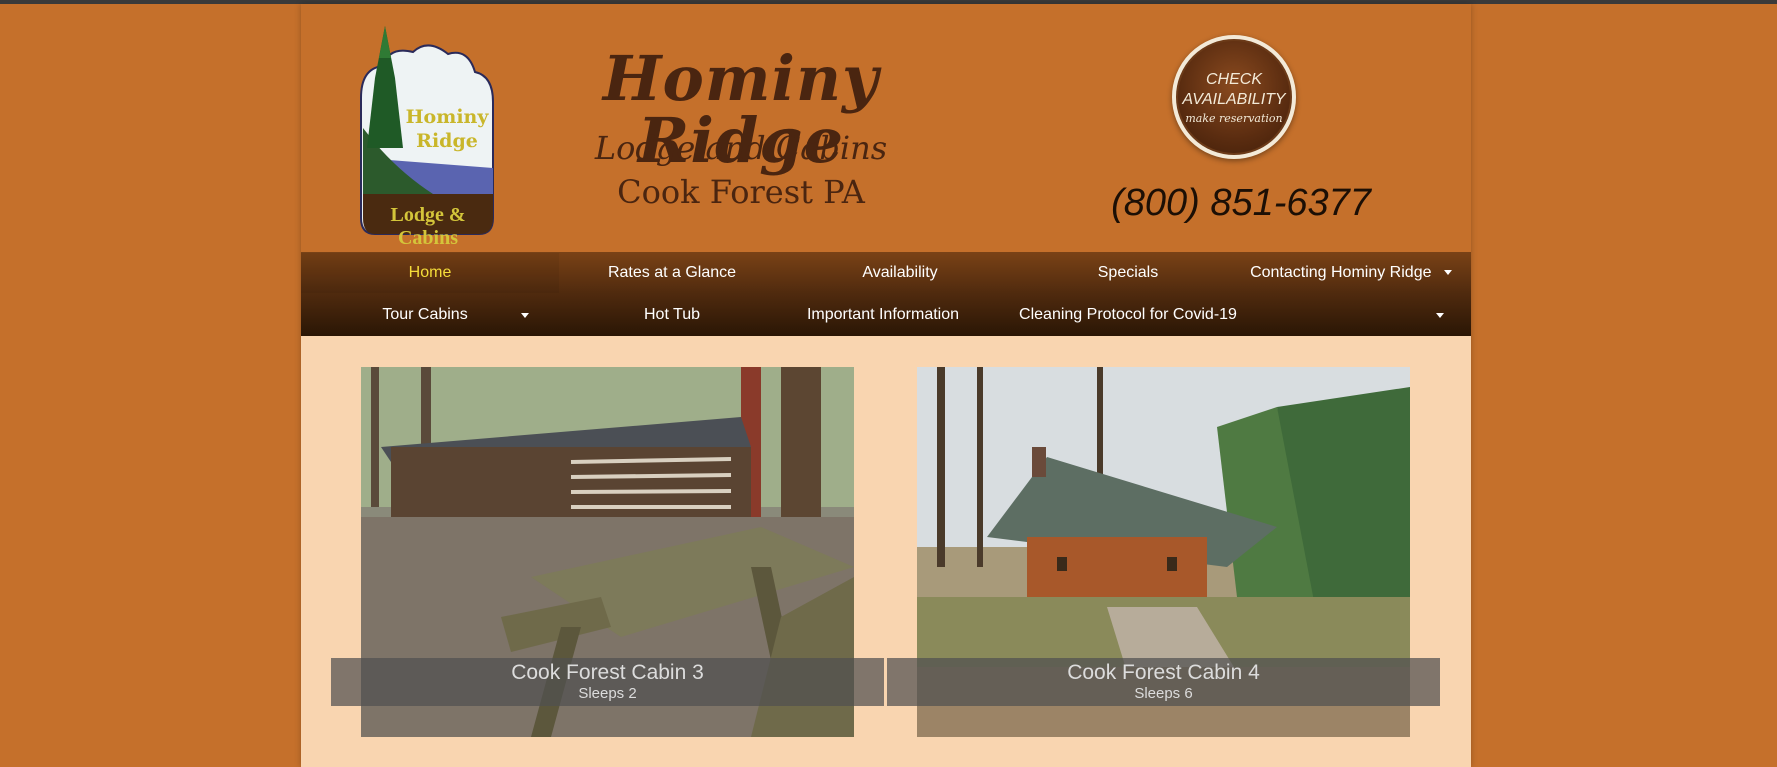 This screenshot has height=767, width=1777. What do you see at coordinates (1163, 693) in the screenshot?
I see `cabin-4-sleeps: Sleeps 6` at bounding box center [1163, 693].